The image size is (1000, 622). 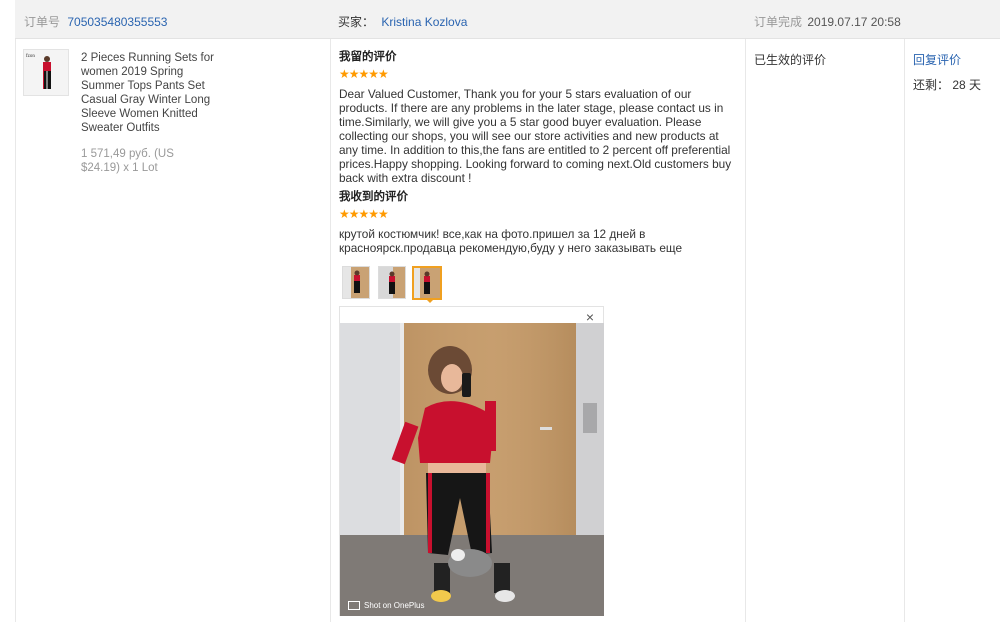 I want to click on product-image-icon: fzon, so click(x=46, y=72).